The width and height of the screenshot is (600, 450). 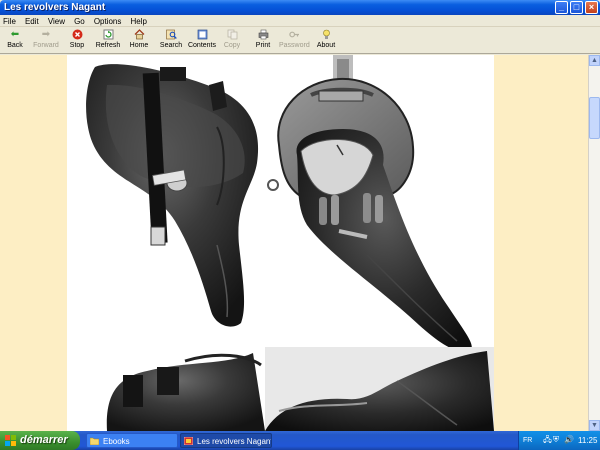 I want to click on maximize-button: □, so click(x=576, y=7).